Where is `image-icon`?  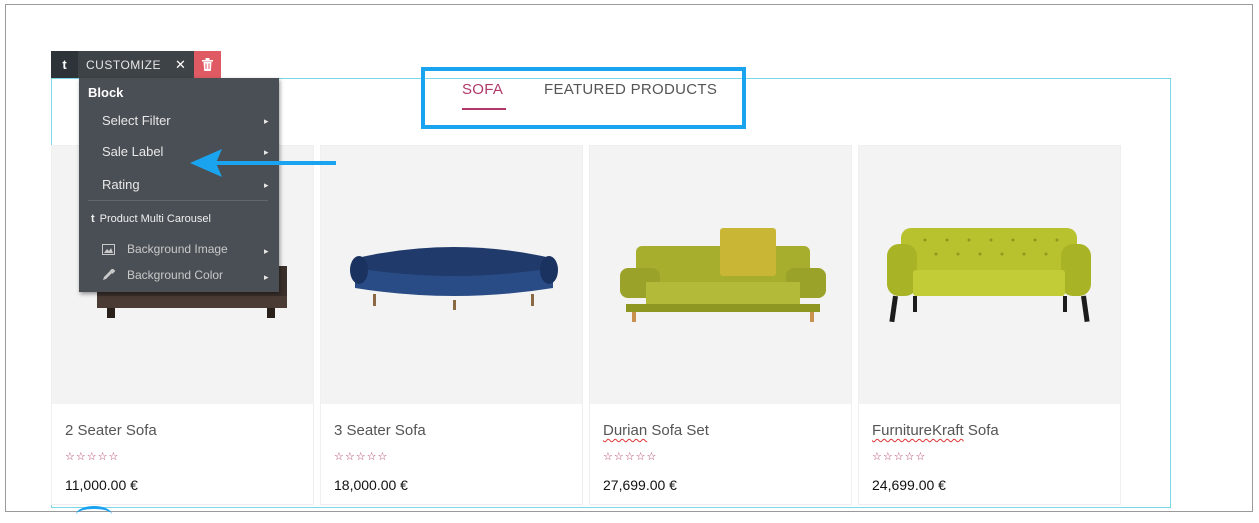
image-icon is located at coordinates (108, 249).